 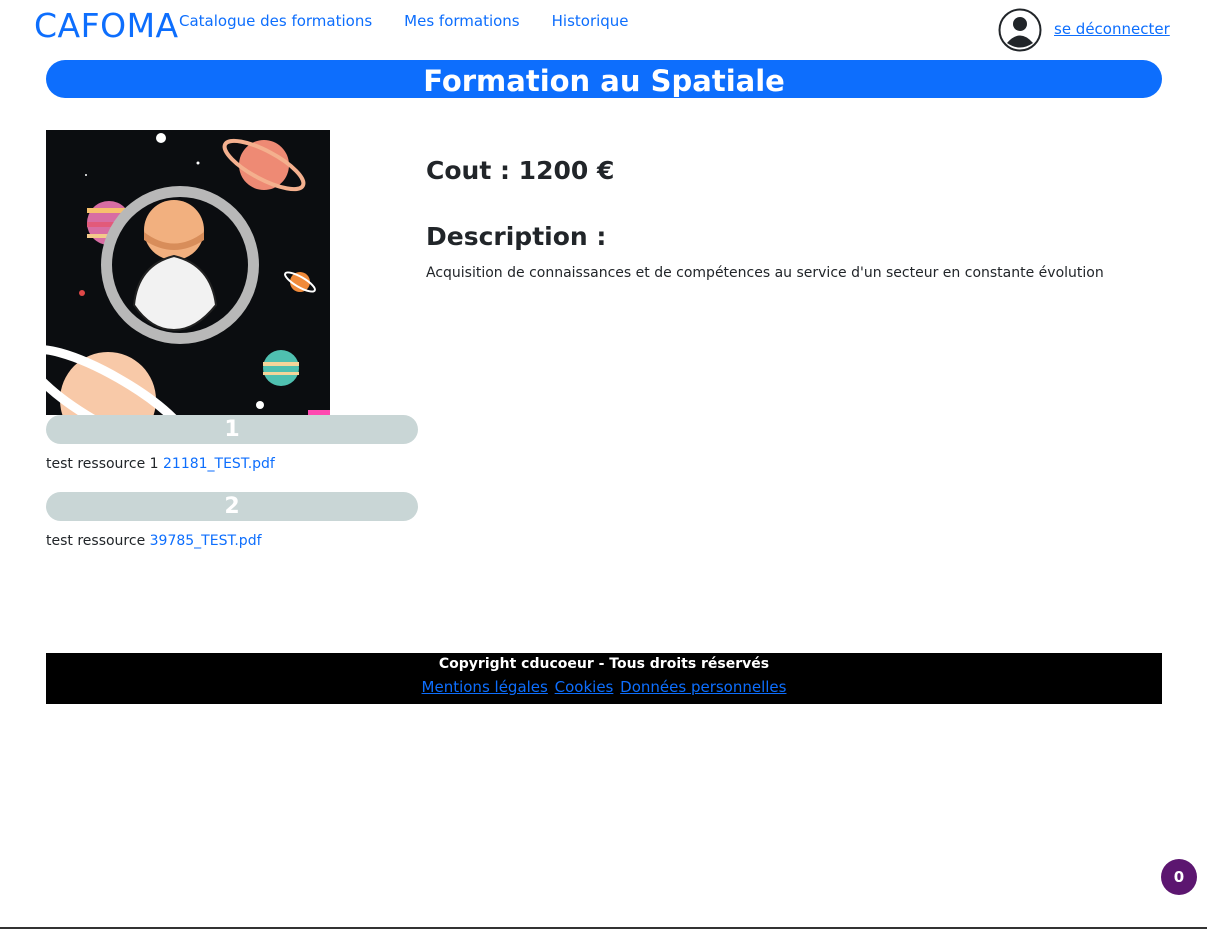 I want to click on formation-image, so click(x=188, y=272).